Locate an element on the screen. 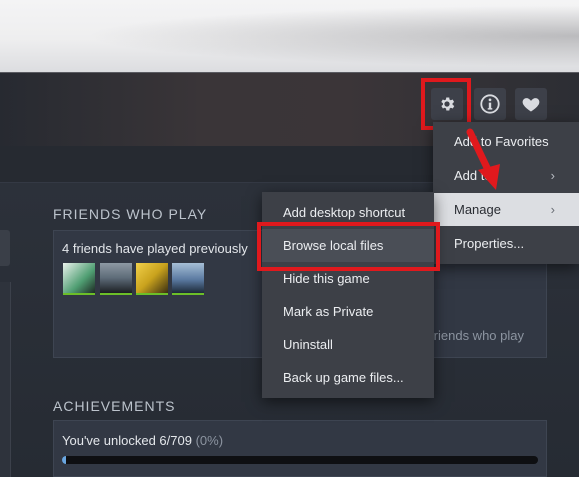 Image resolution: width=579 pixels, height=477 pixels. achievements-summary: You've unlocked 6/709 (0%) is located at coordinates (142, 440).